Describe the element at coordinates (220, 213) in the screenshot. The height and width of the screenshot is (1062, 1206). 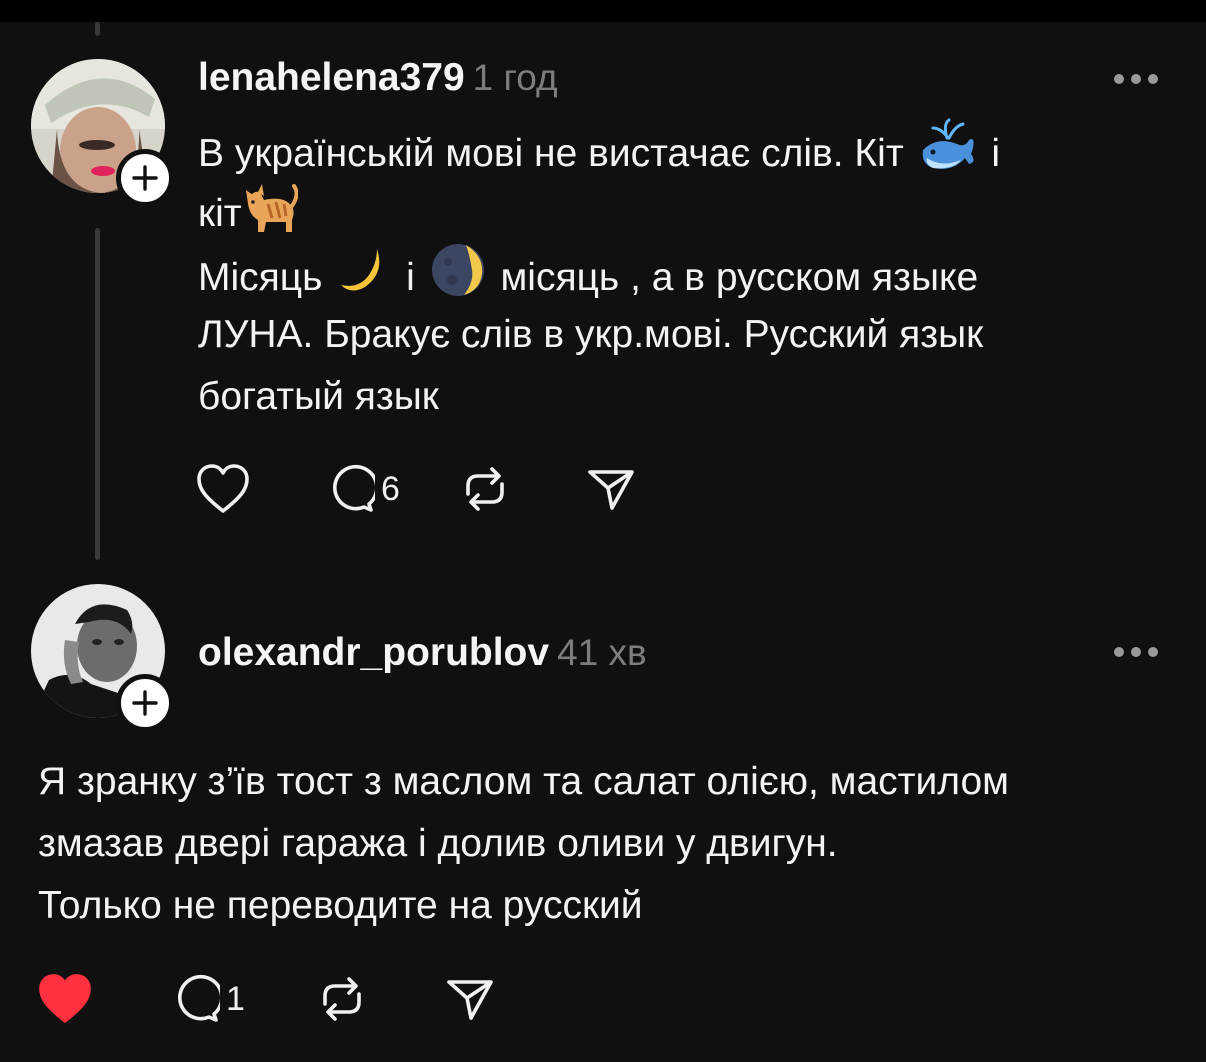
I see `post-text-line: кіт` at that location.